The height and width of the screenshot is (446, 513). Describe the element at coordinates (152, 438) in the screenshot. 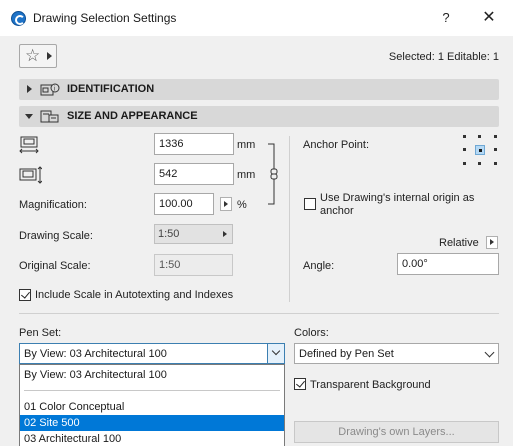

I see `dropdown-option: 03 Architectural 100` at that location.